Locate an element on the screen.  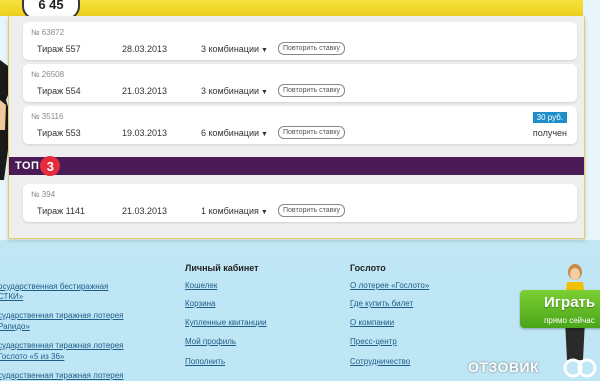
ticket-number: № 35116 is located at coordinates (47, 116).